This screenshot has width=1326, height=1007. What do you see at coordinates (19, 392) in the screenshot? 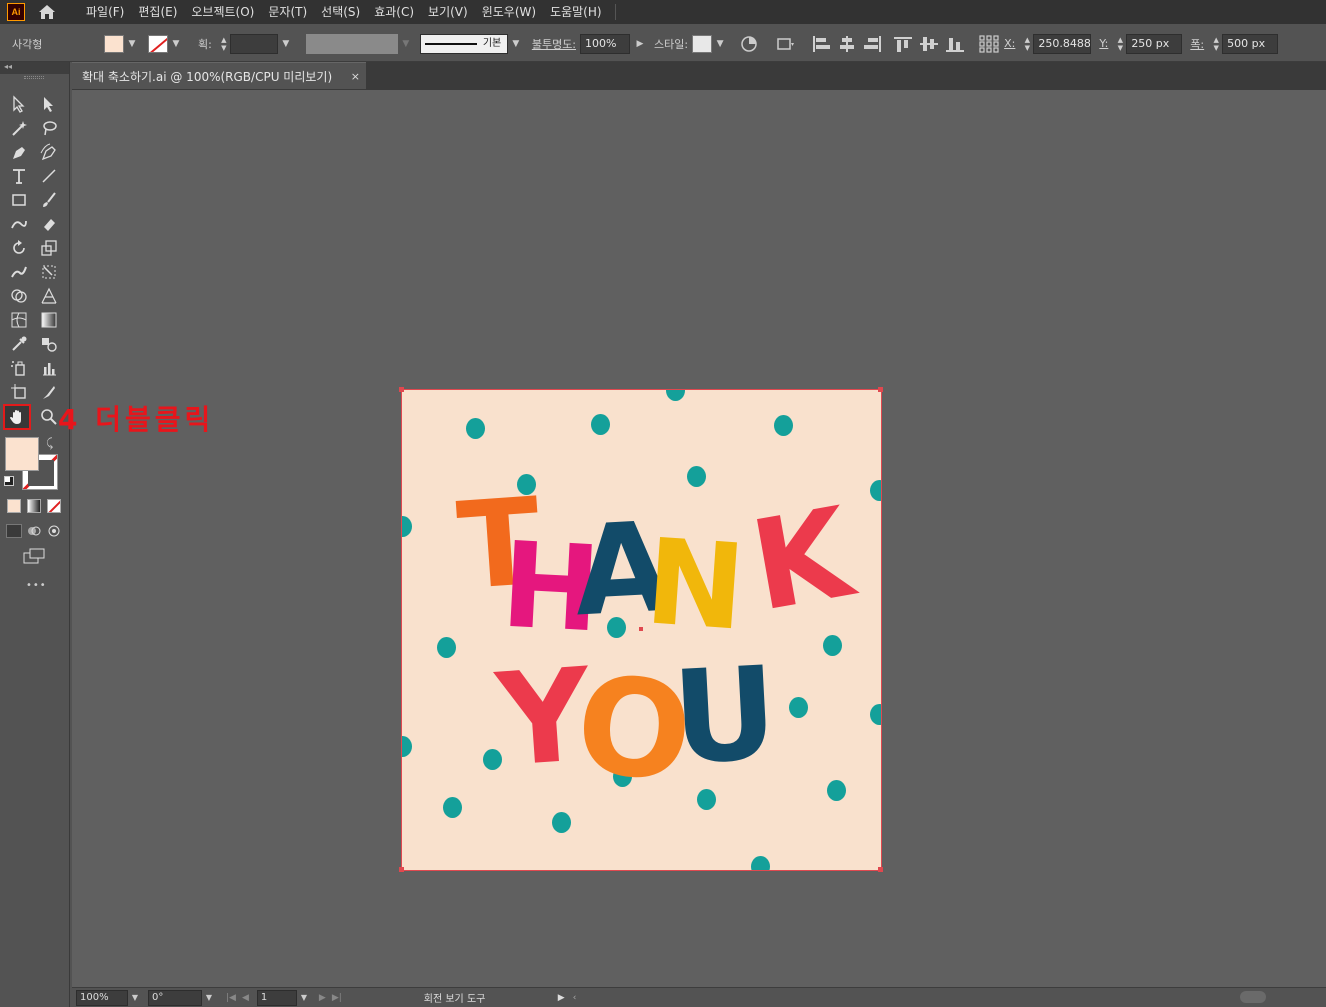
I see `artboard-tool-icon` at bounding box center [19, 392].